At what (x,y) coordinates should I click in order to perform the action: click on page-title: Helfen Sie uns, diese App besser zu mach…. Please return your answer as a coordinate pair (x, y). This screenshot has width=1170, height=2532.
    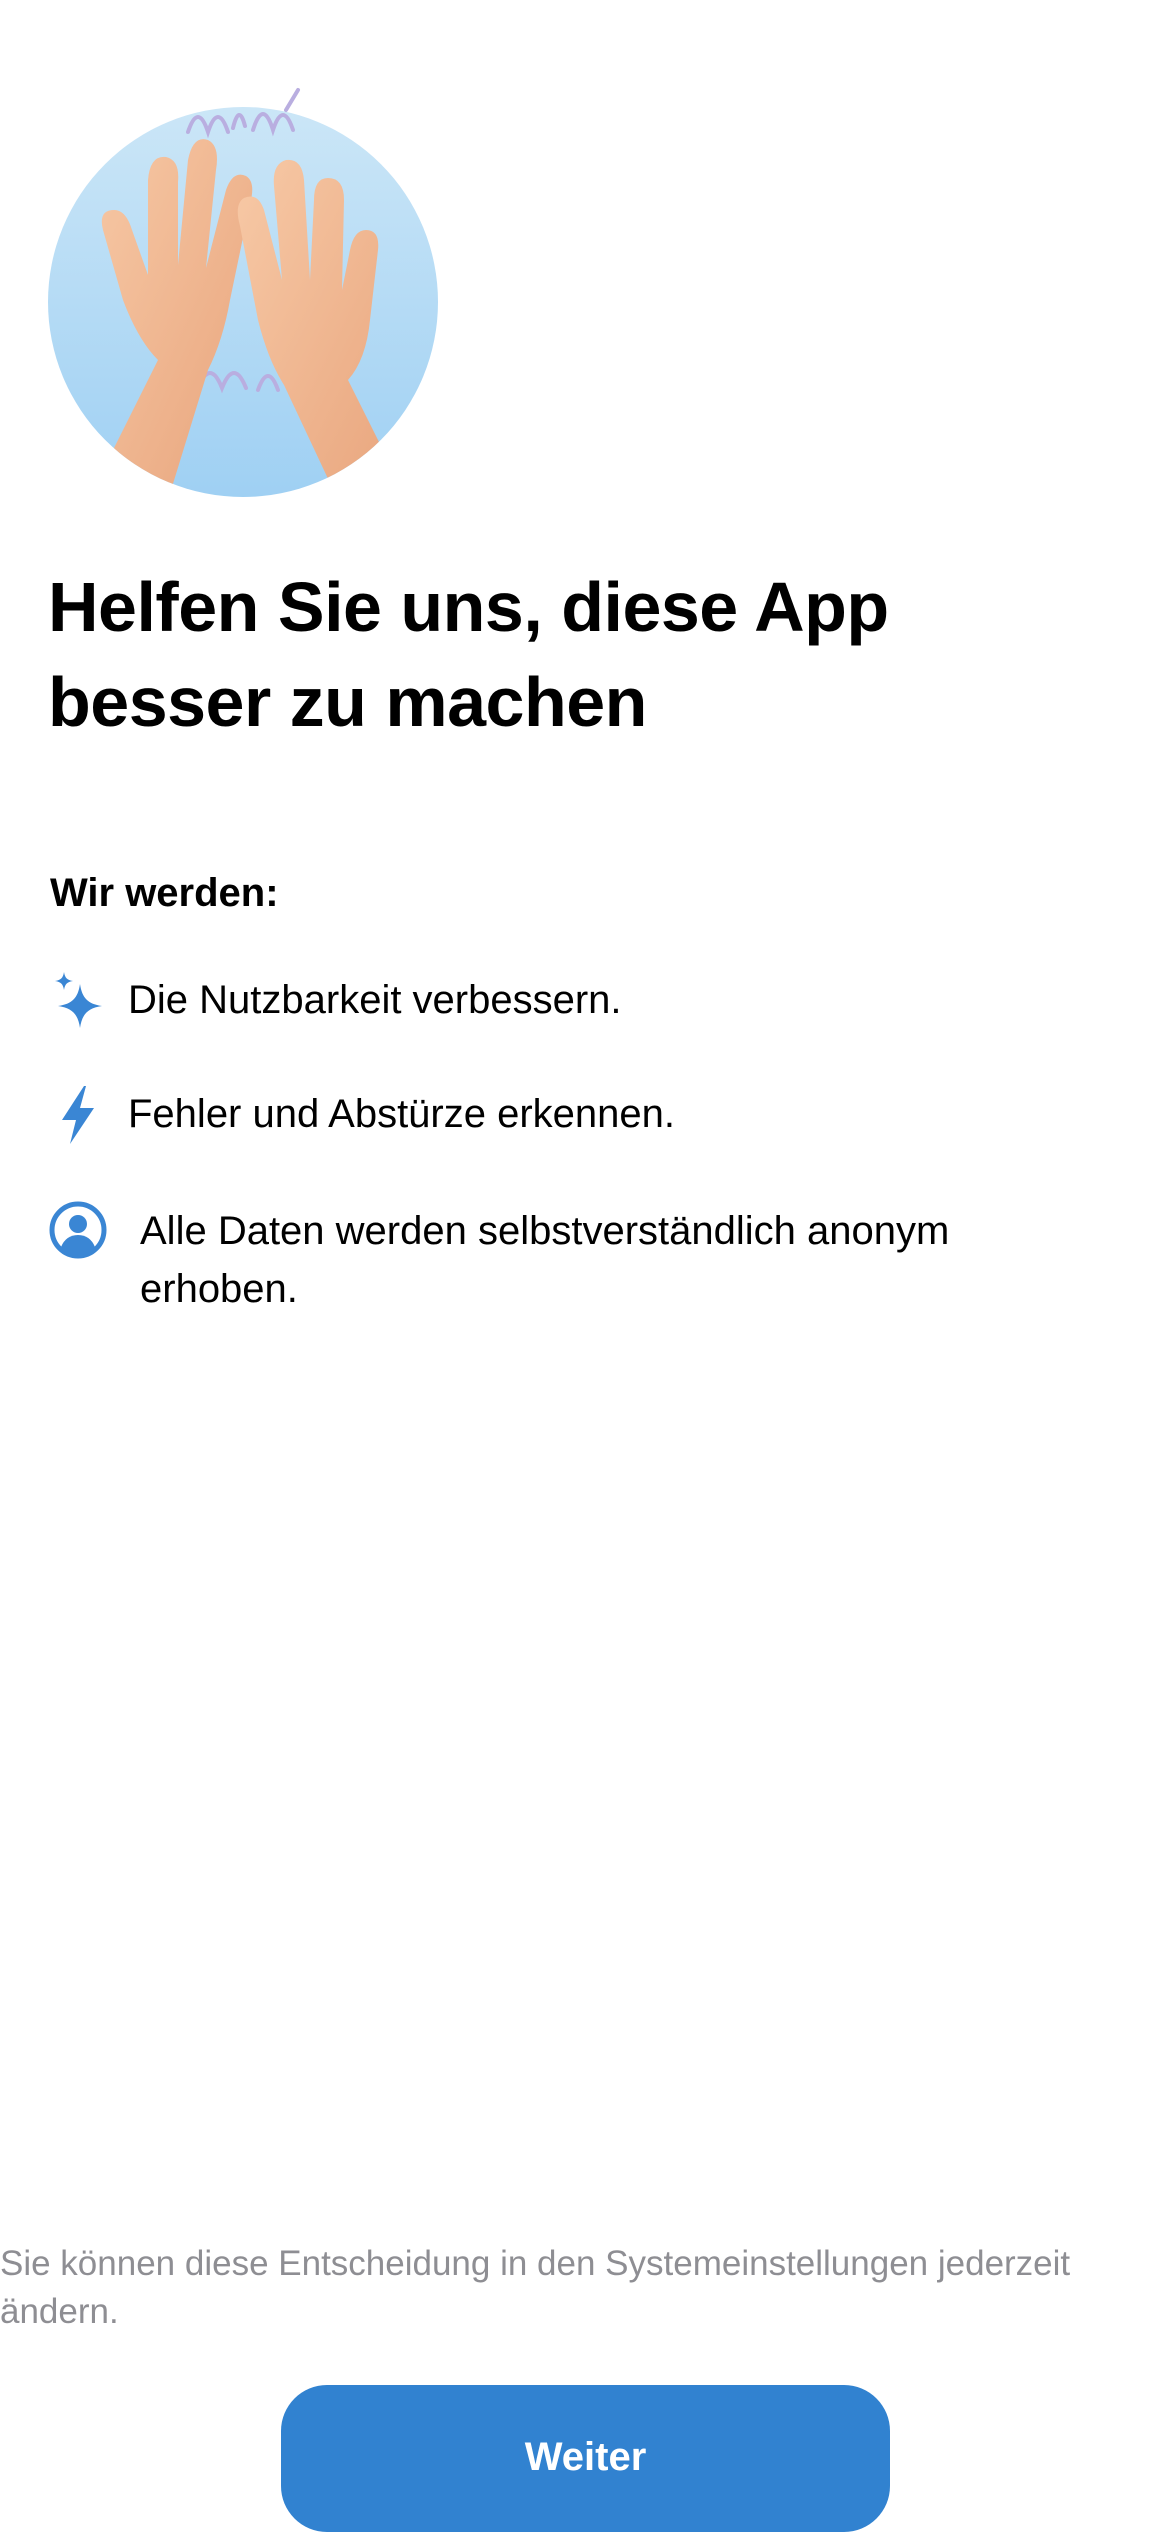
    Looking at the image, I should click on (468, 654).